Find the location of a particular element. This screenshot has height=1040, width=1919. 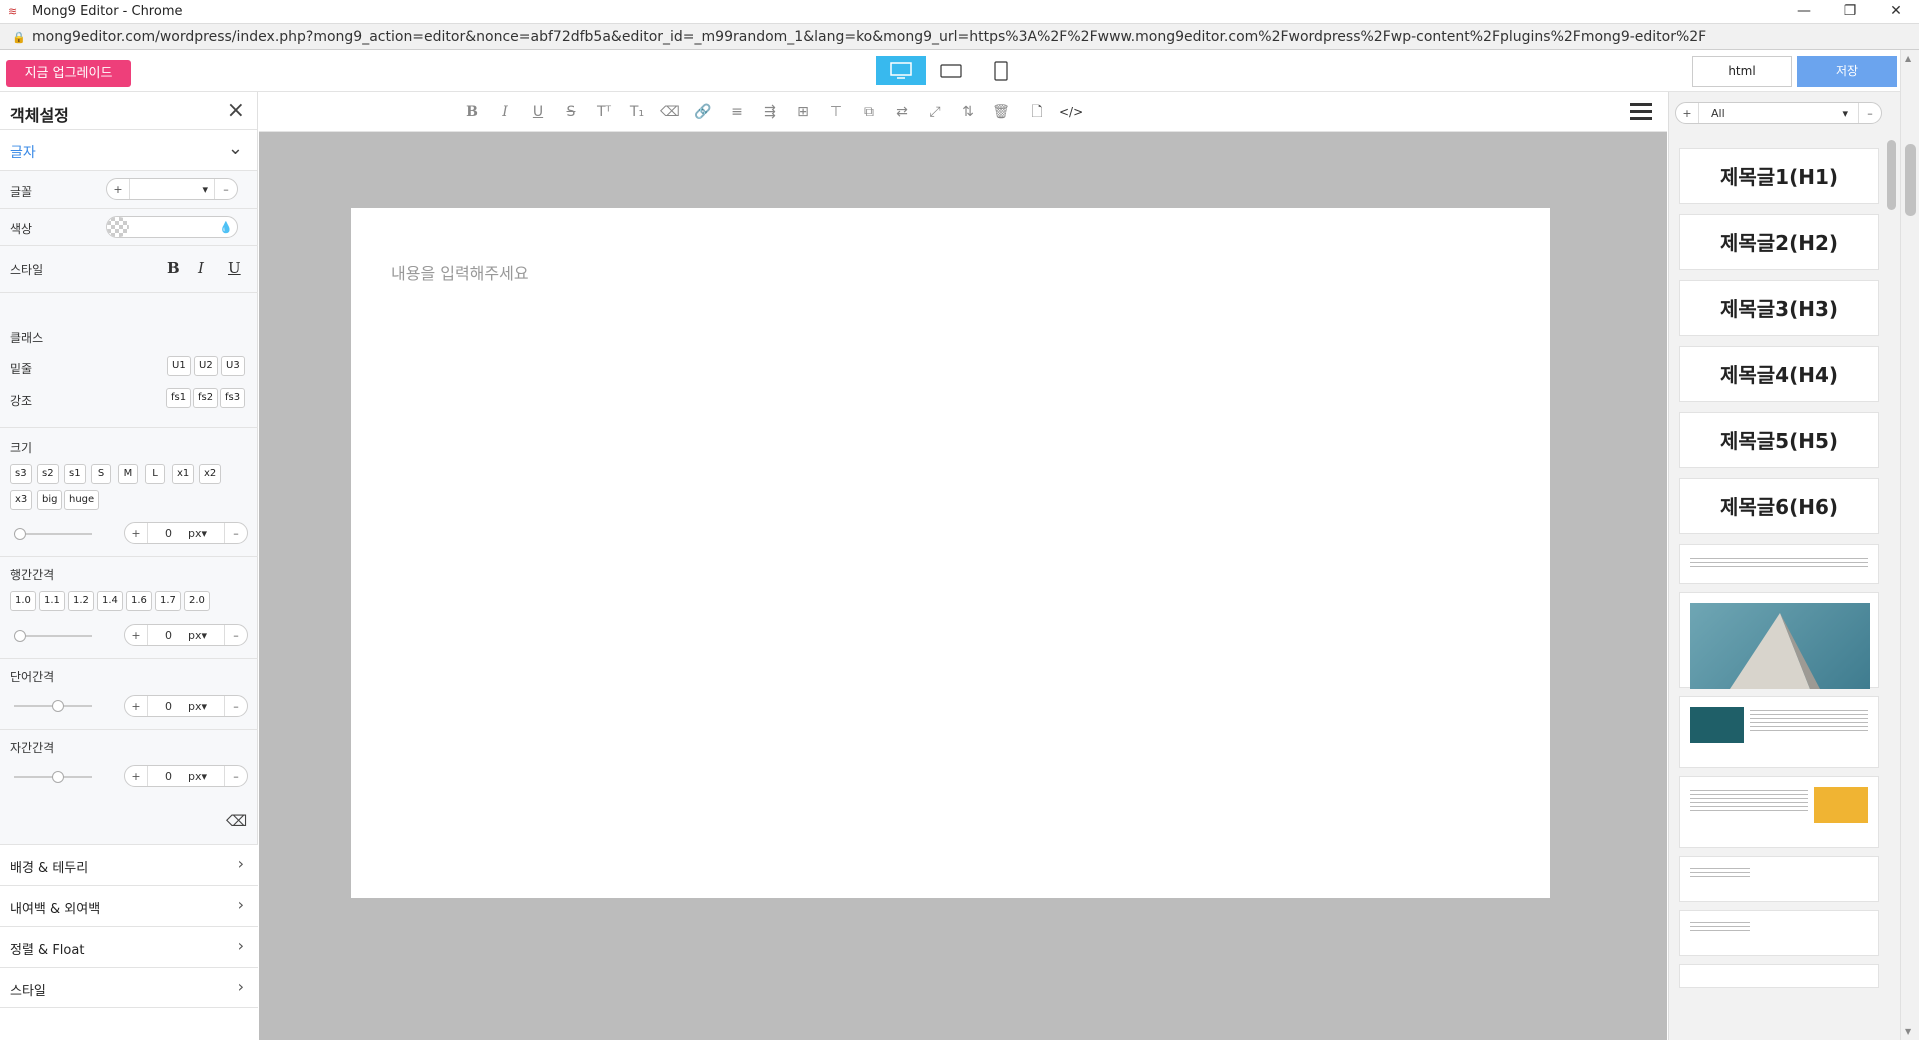

upgrade-button: 지금 업그레이드 is located at coordinates (68, 73).